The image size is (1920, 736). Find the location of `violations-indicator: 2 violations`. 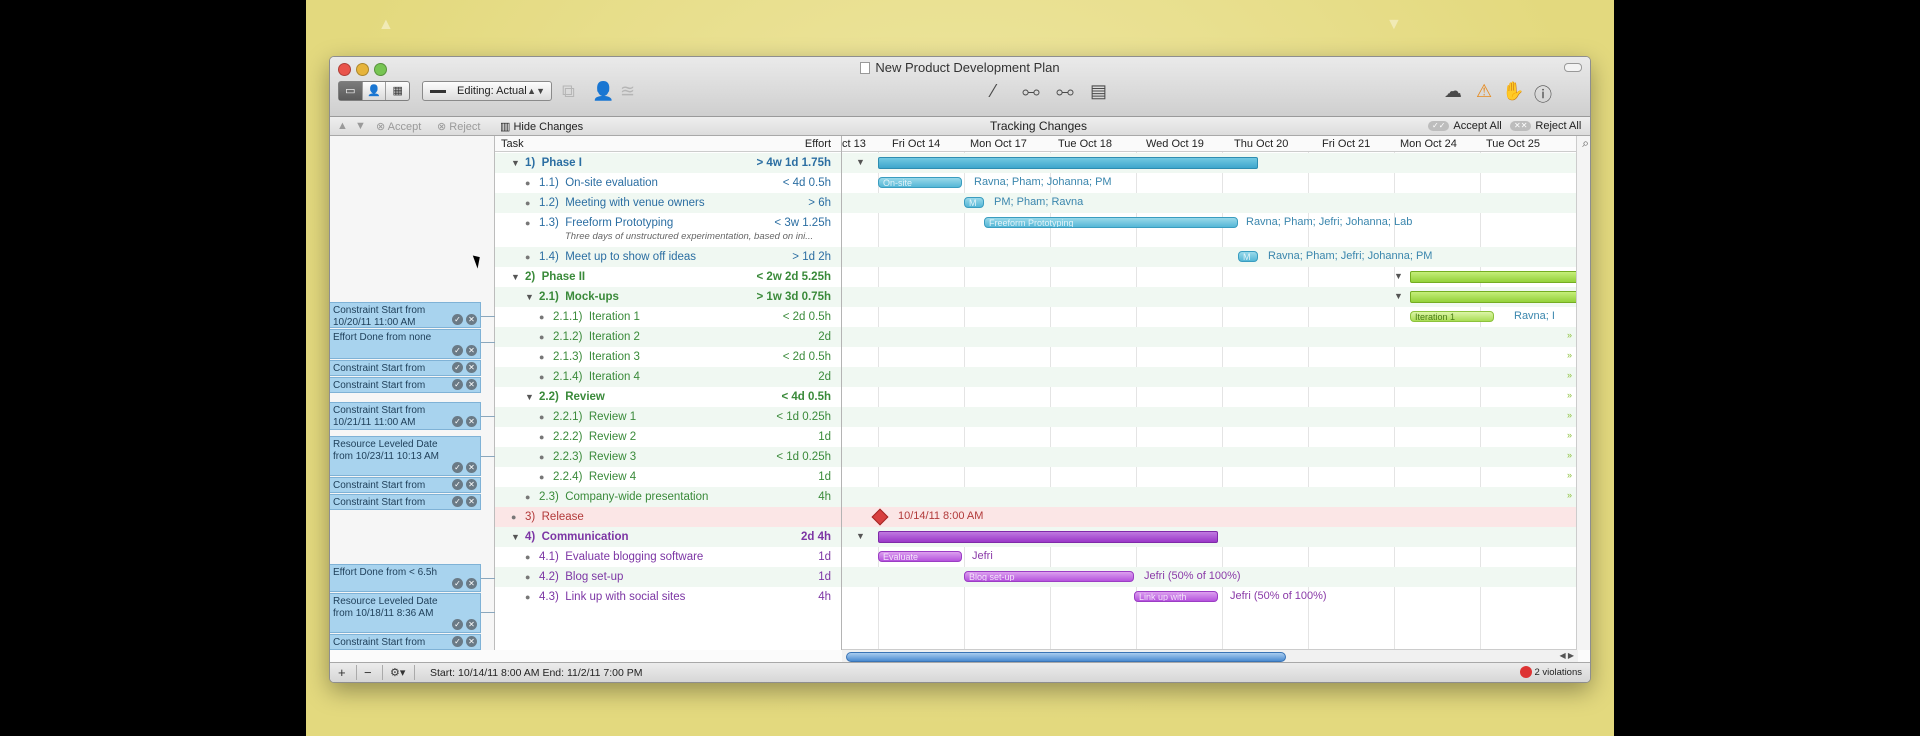

violations-indicator: 2 violations is located at coordinates (1551, 672).